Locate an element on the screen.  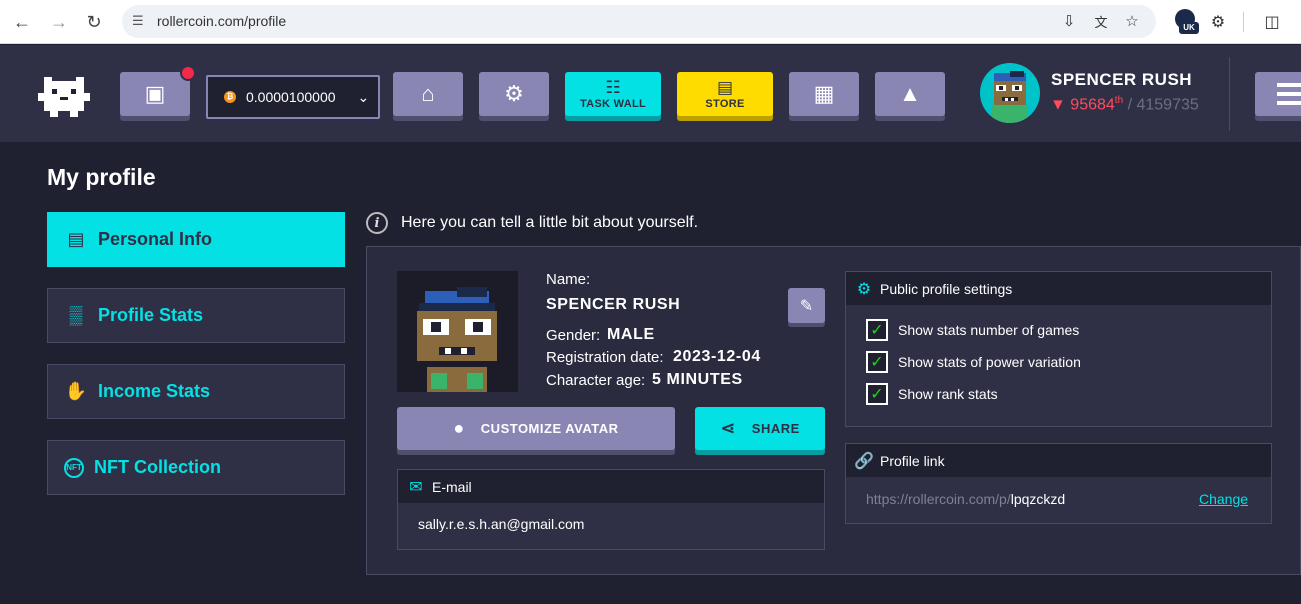
header-rank: ▼ 95684th / 4159735 is located at coordinates (1124, 104).